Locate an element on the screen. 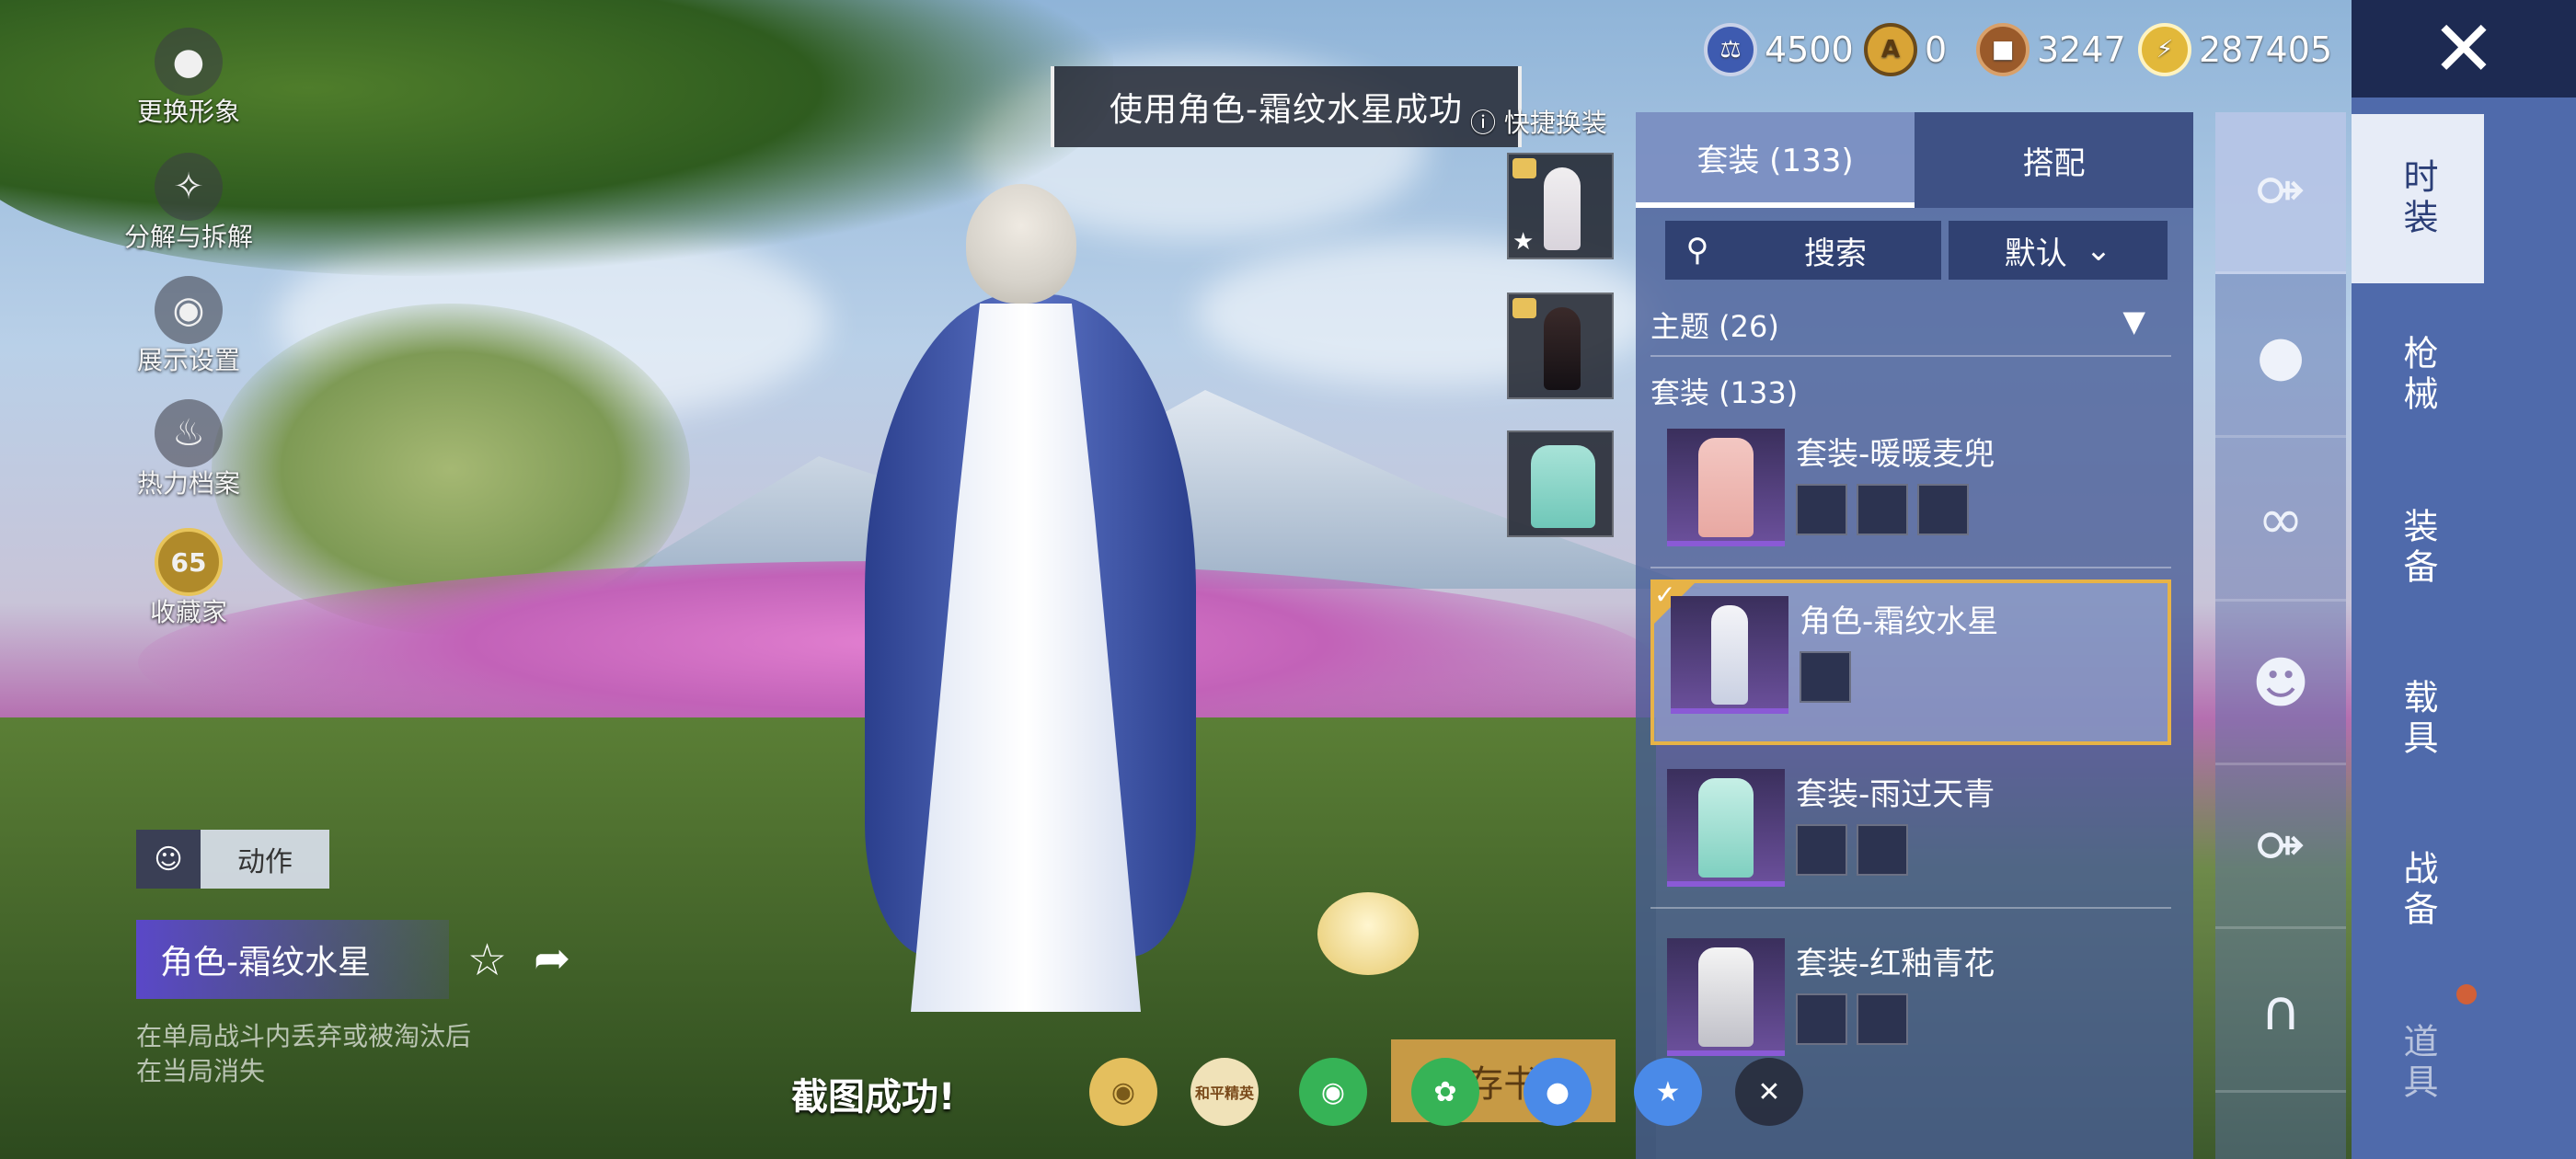 This screenshot has width=2576, height=1159. menu-change-appearance: ● 更换形象 is located at coordinates (188, 78).